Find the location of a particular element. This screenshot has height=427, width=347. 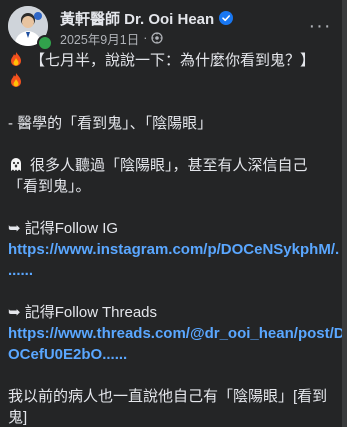

follow-threads-text: ➥ 記得Follow Threads is located at coordinates (83, 312).